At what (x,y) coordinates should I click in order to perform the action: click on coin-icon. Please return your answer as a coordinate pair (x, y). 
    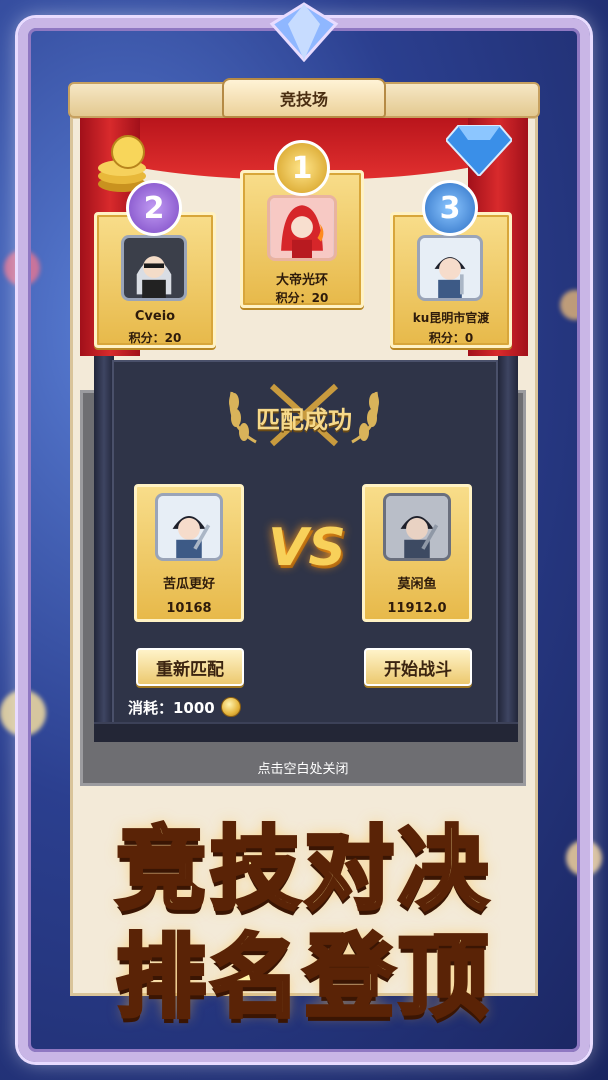
    Looking at the image, I should click on (230, 707).